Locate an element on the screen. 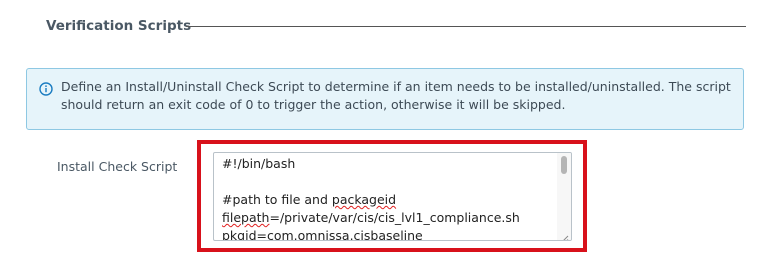  script-line: pkgid=com.omnissa.cisbaseline is located at coordinates (386, 234).